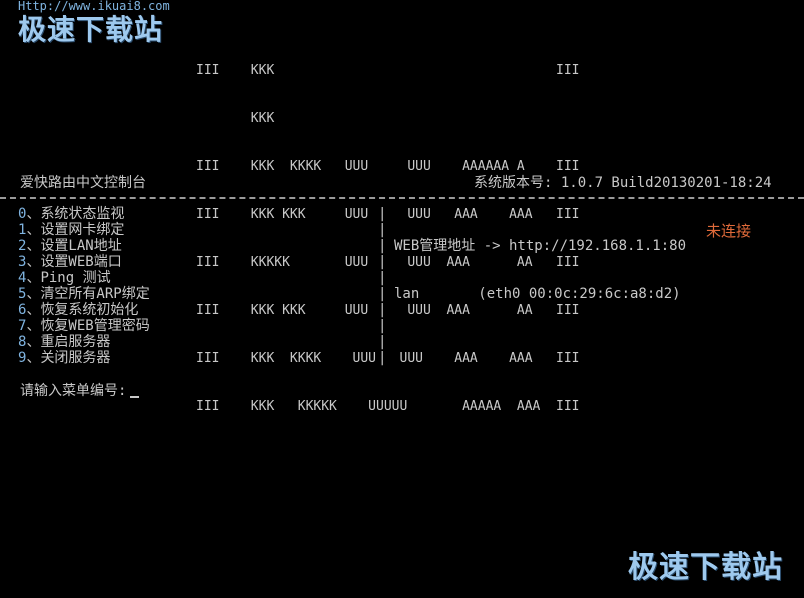  Describe the element at coordinates (75, 342) in the screenshot. I see `menu-item-label: 重启服务器` at that location.